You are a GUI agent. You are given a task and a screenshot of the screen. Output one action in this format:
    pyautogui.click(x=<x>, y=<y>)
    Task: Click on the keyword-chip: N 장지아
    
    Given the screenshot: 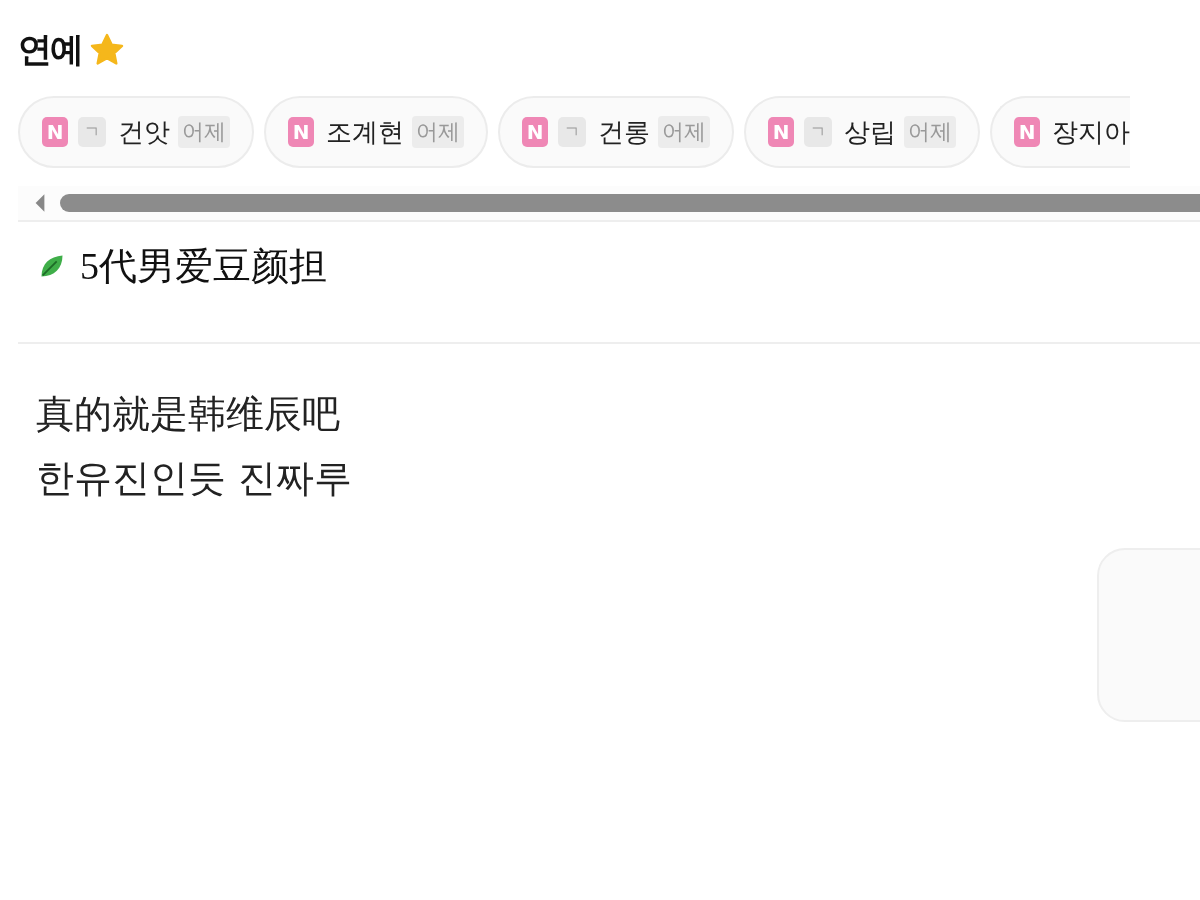 What is the action you would take?
    pyautogui.click(x=1060, y=132)
    